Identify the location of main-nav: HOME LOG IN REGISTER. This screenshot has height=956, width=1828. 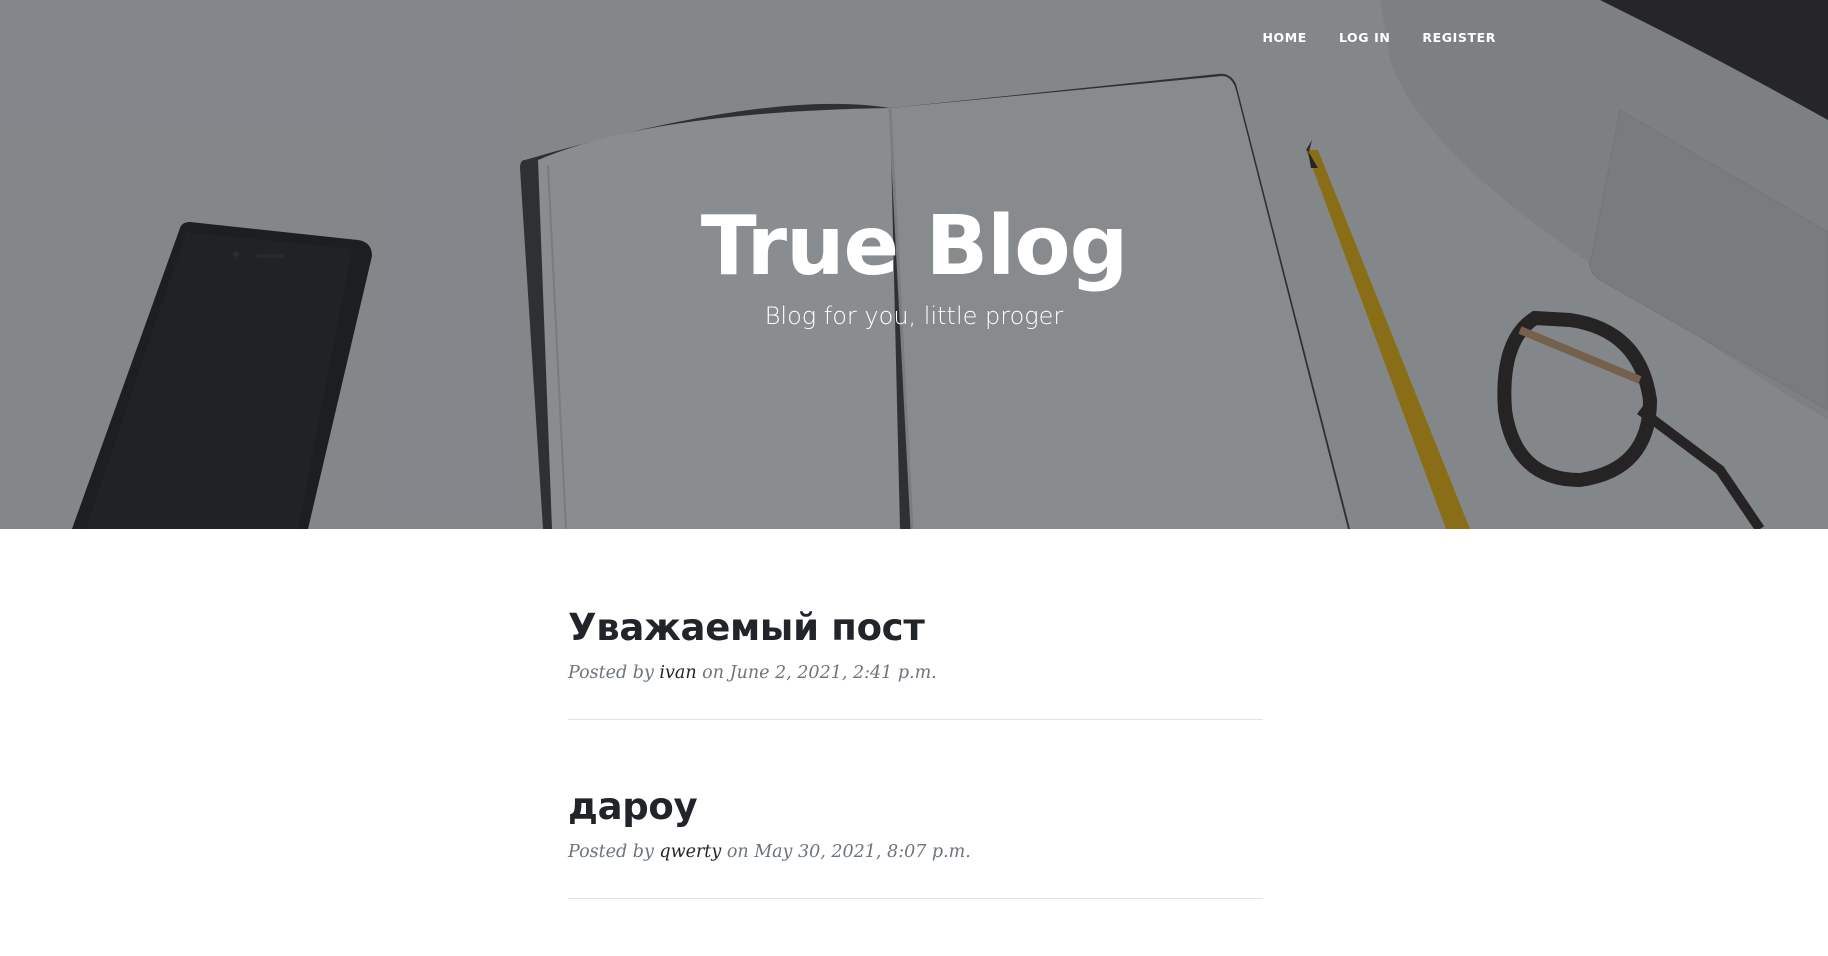
(1379, 38).